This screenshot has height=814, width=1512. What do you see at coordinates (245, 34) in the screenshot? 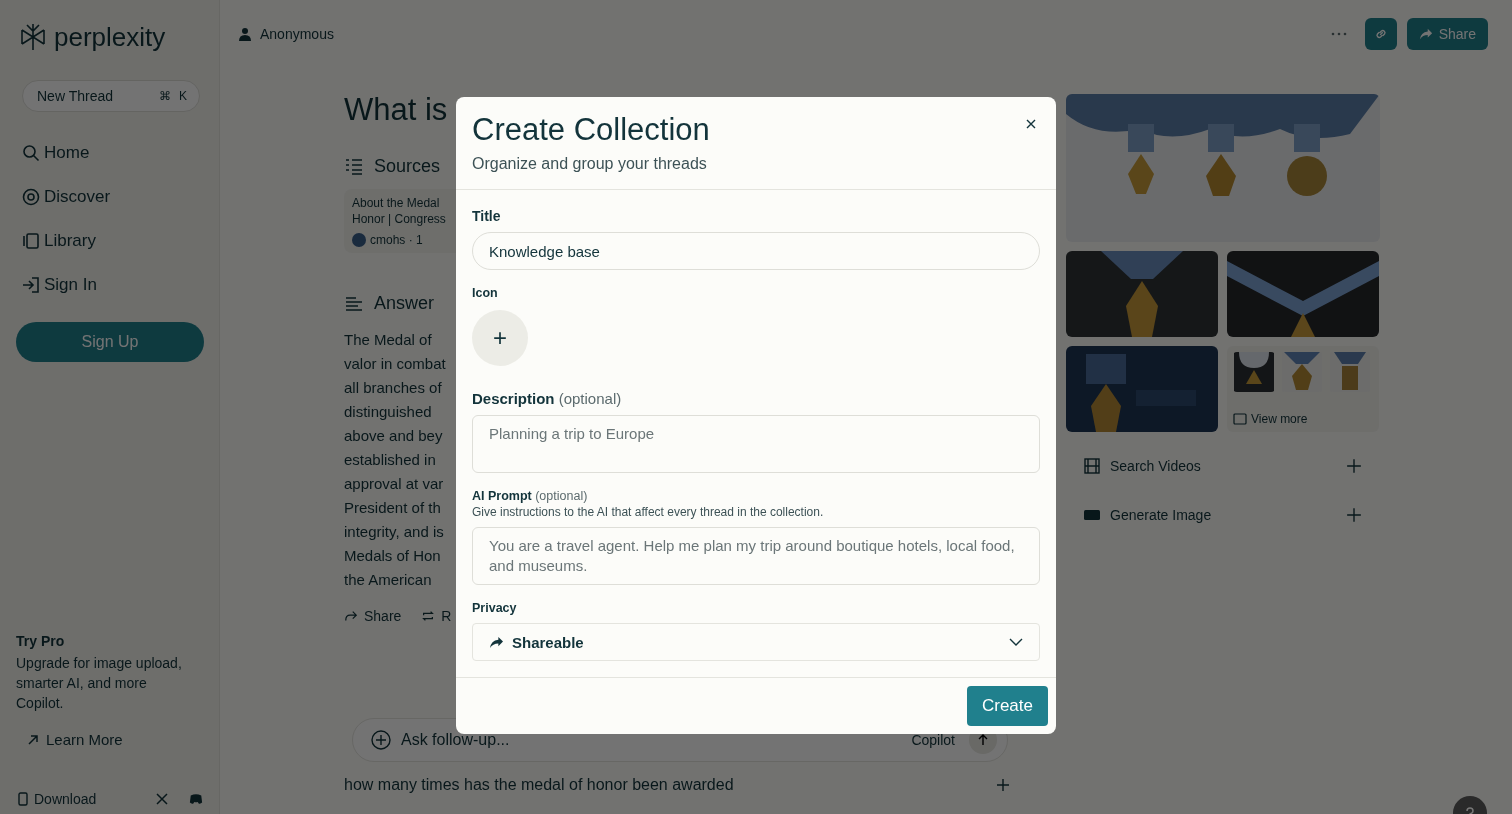
I see `user-icon` at bounding box center [245, 34].